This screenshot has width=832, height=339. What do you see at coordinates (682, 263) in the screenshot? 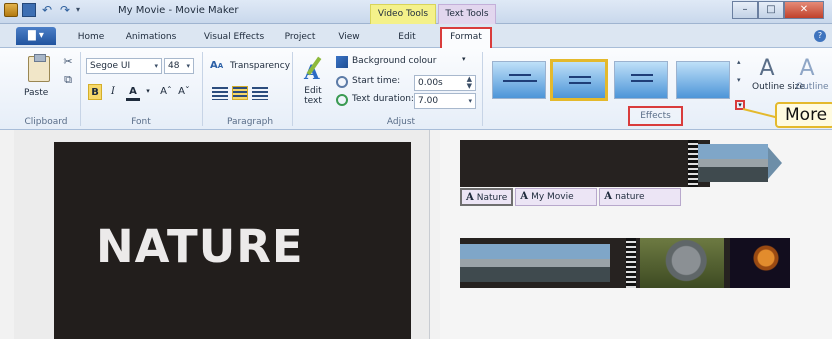
I see `koala-thumbnail` at bounding box center [682, 263].